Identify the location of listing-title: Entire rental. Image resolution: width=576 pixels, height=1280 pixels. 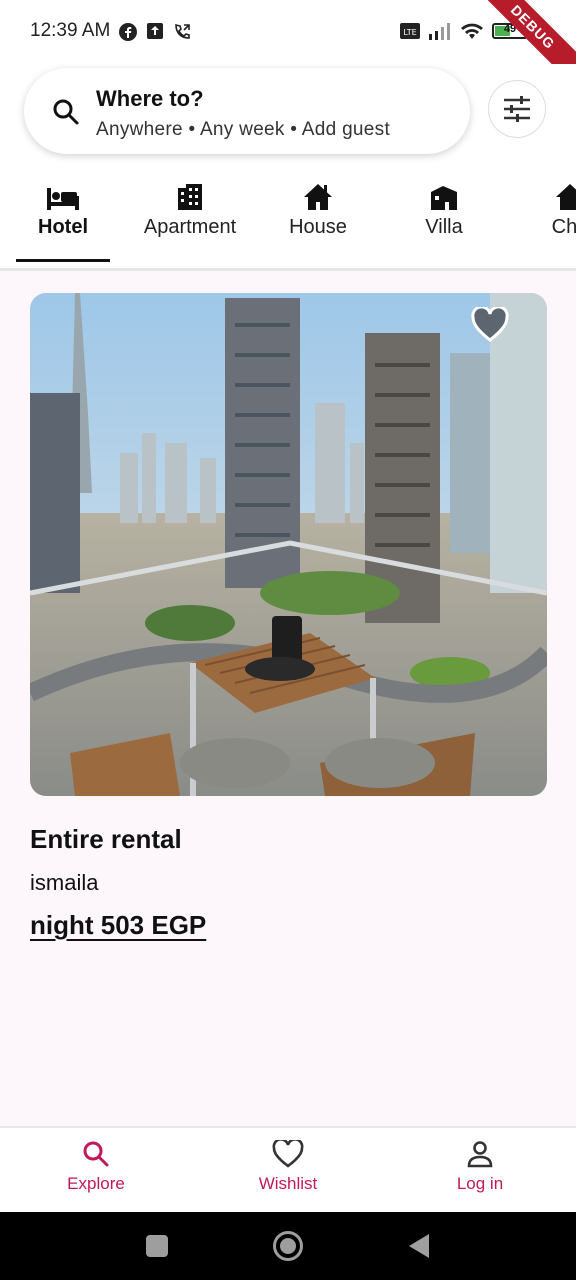
(106, 839).